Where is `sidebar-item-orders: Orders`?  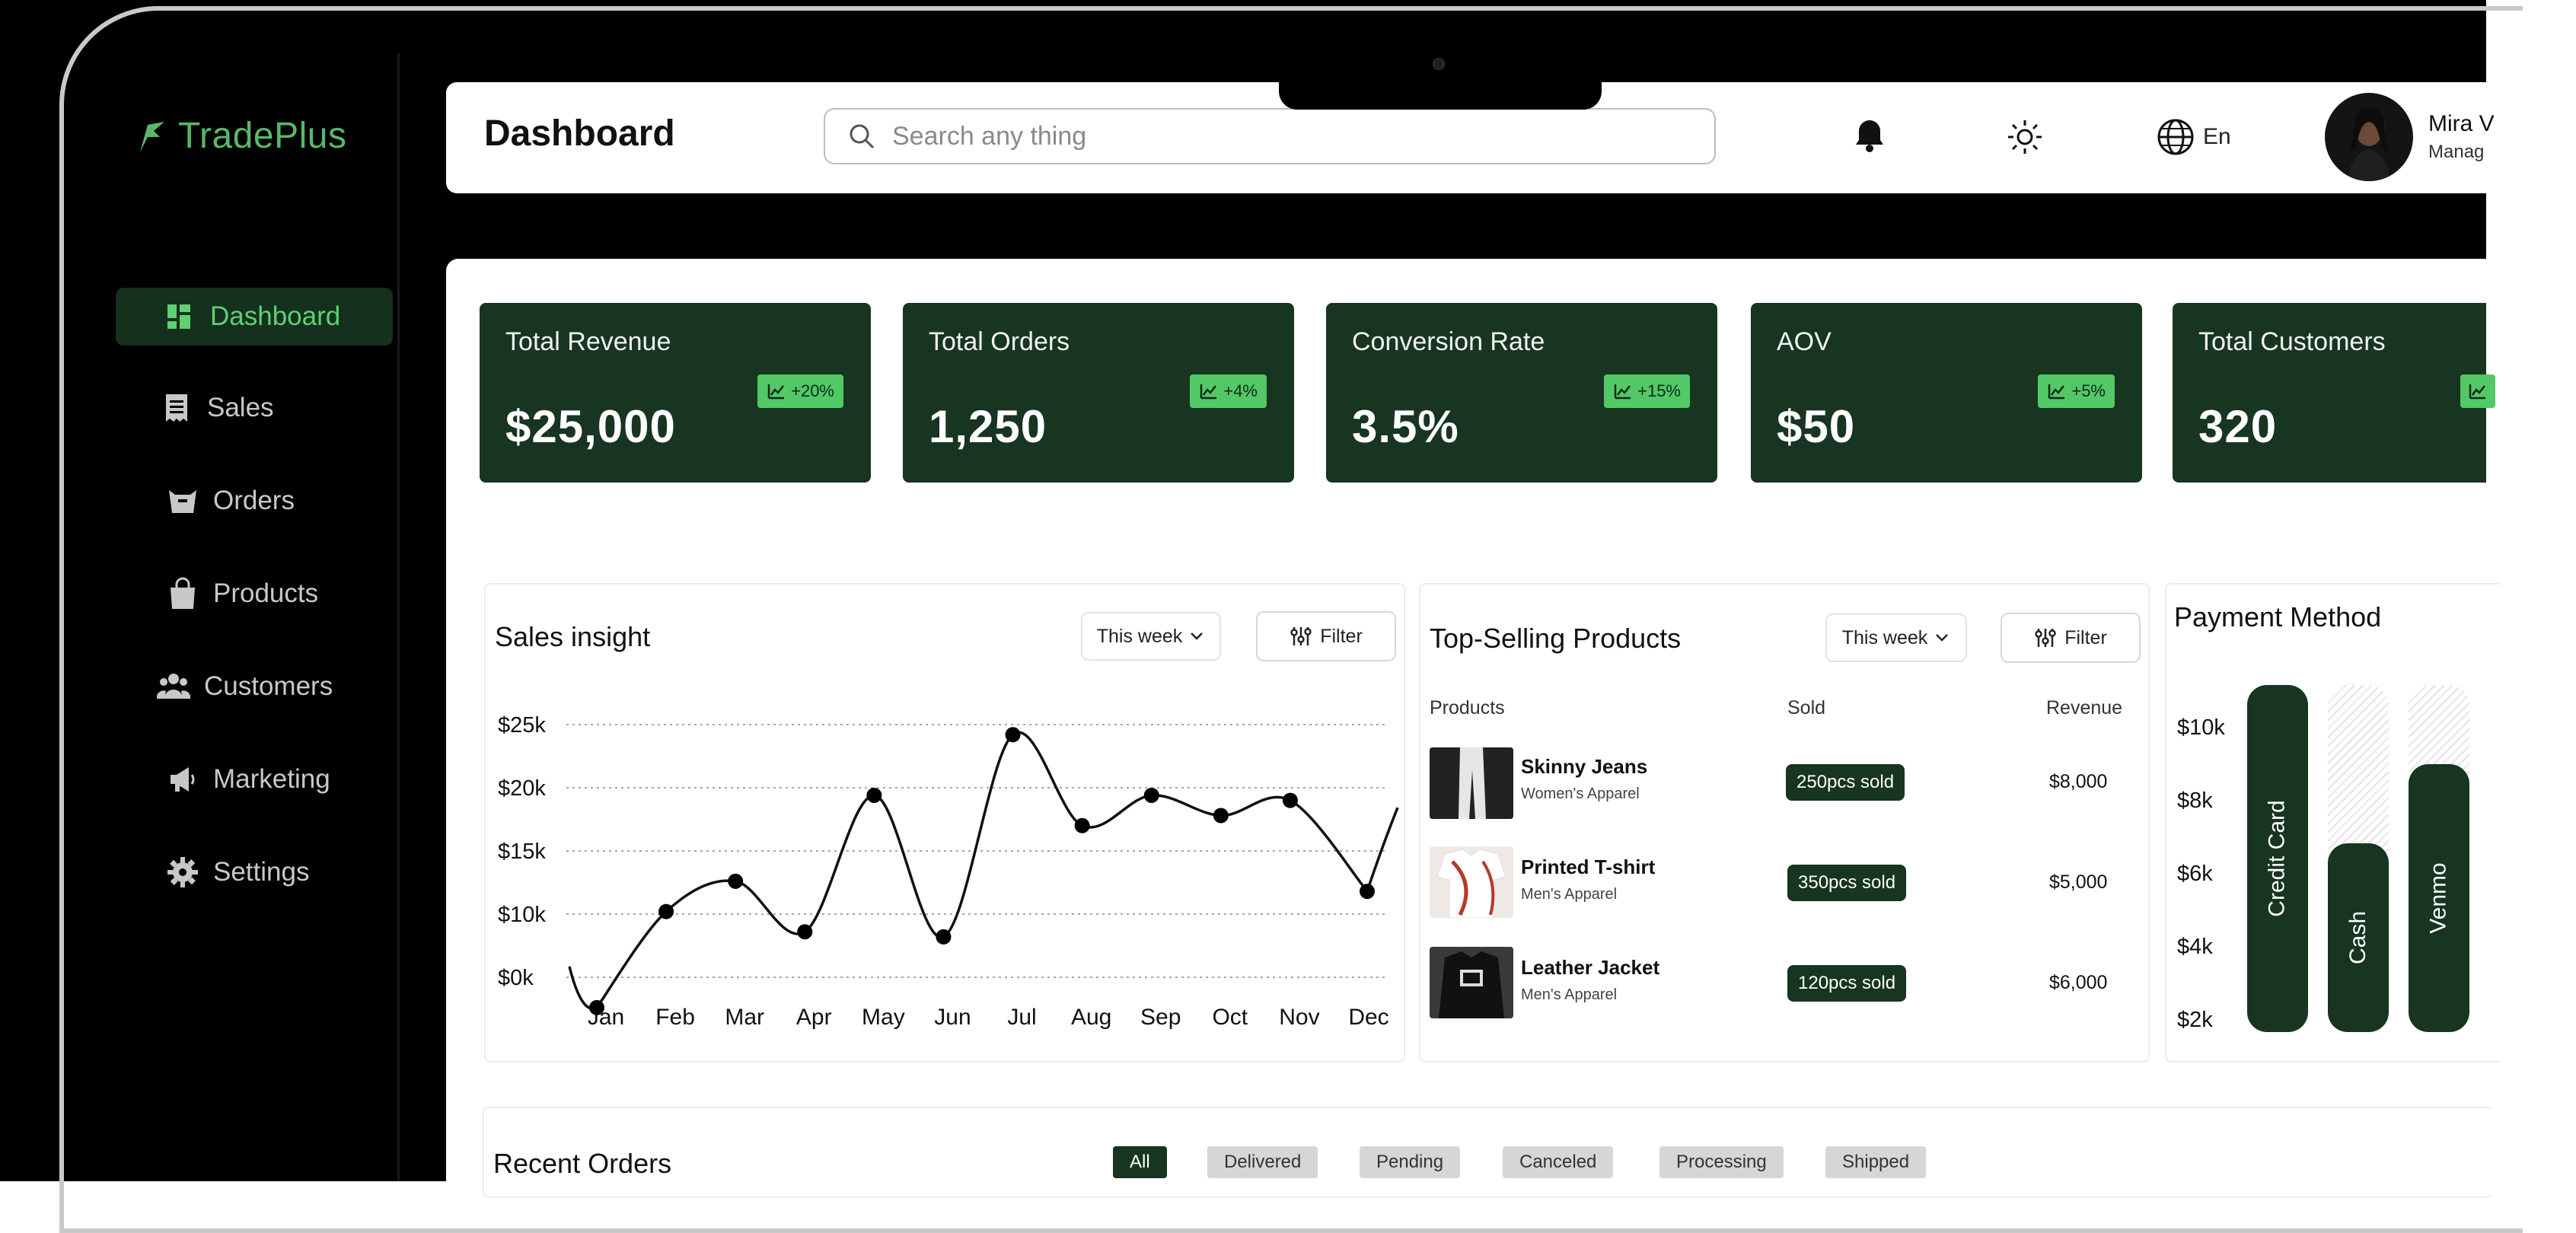 sidebar-item-orders: Orders is located at coordinates (230, 501).